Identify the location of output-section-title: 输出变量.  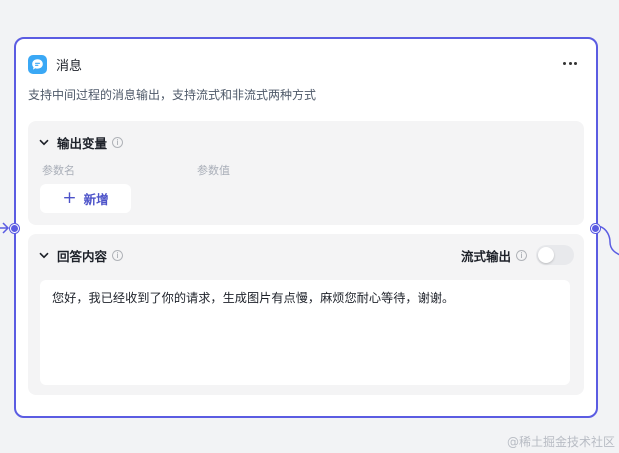
(82, 143).